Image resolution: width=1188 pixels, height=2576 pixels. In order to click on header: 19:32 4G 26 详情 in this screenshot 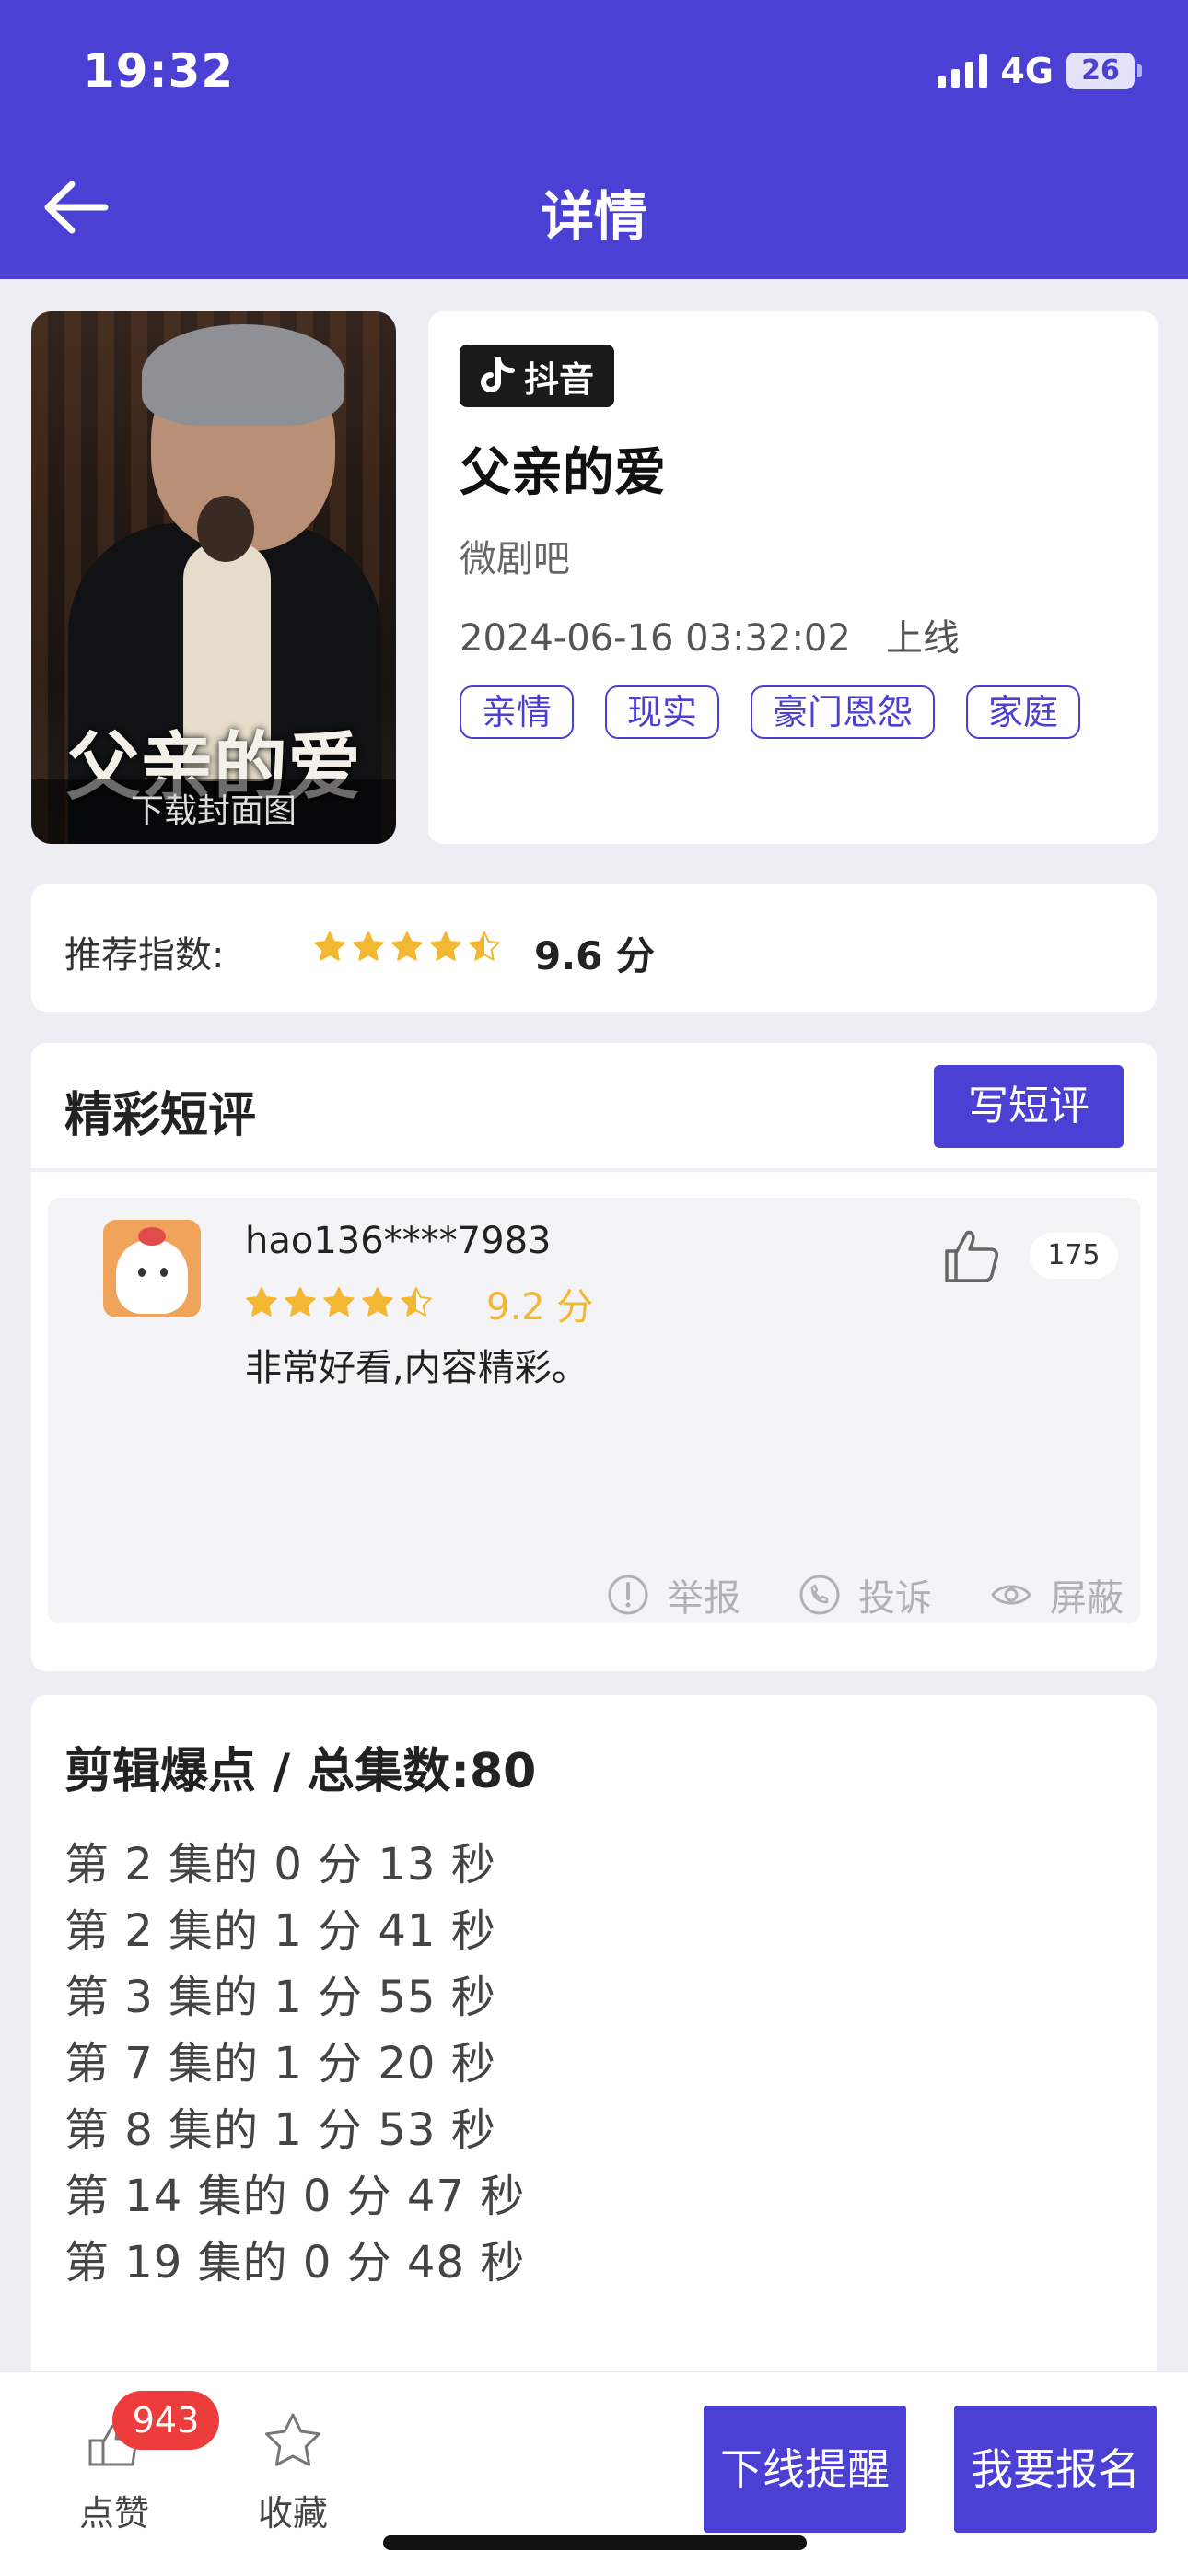, I will do `click(594, 139)`.